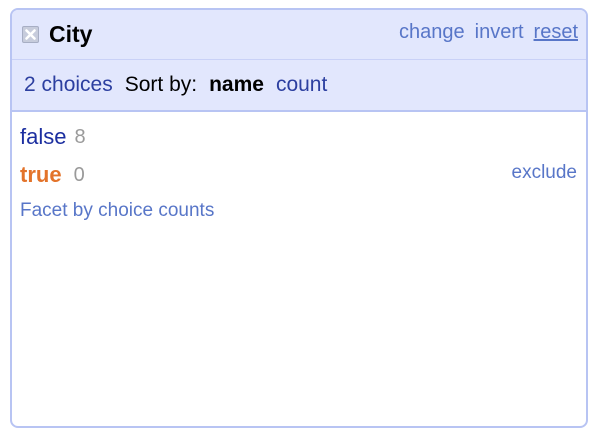 The image size is (594, 428). I want to click on choice-count: 0, so click(79, 174).